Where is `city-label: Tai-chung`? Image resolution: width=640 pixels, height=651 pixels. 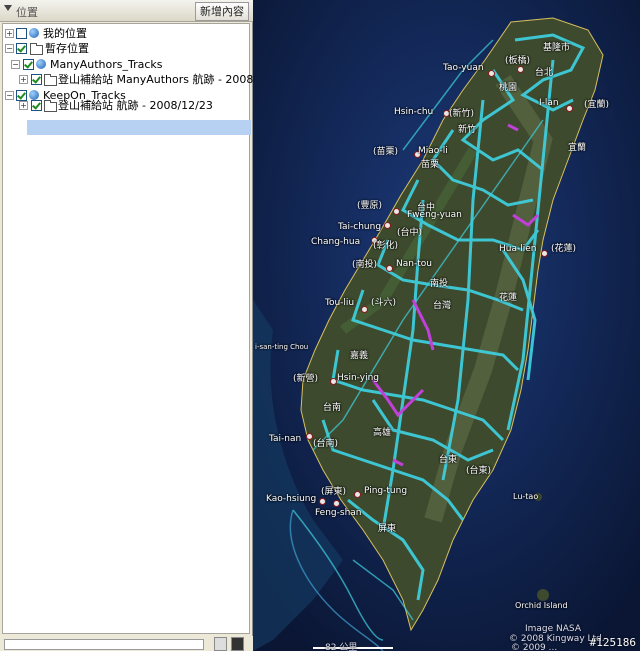 city-label: Tai-chung is located at coordinates (360, 227).